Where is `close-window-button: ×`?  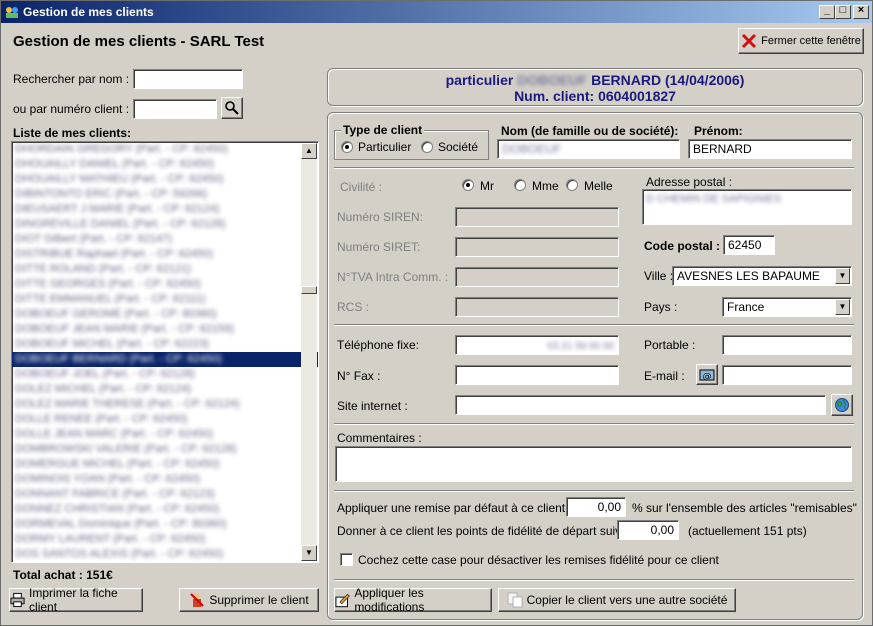
close-window-button: × is located at coordinates (861, 11).